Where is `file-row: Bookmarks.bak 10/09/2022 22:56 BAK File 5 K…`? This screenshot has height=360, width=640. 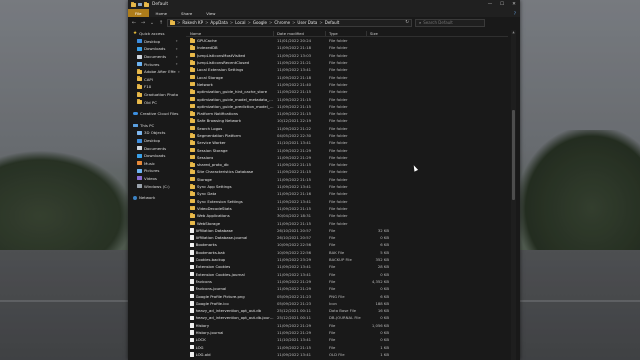 file-row: Bookmarks.bak 10/09/2022 22:56 BAK File 5 K… is located at coordinates (347, 252).